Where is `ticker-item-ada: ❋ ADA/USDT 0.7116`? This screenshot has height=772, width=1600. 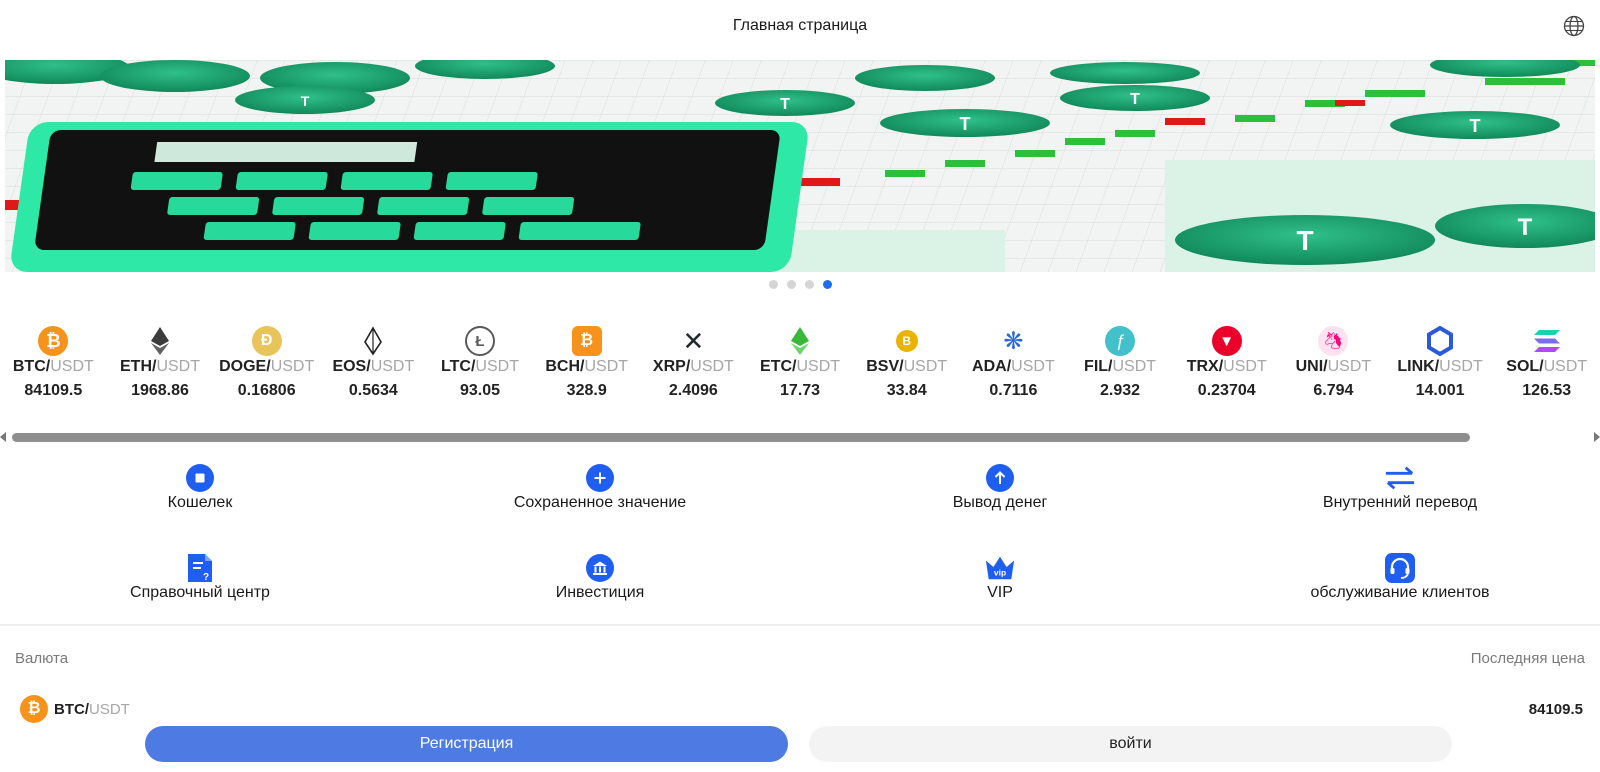
ticker-item-ada: ❋ ADA/USDT 0.7116 is located at coordinates (1013, 371).